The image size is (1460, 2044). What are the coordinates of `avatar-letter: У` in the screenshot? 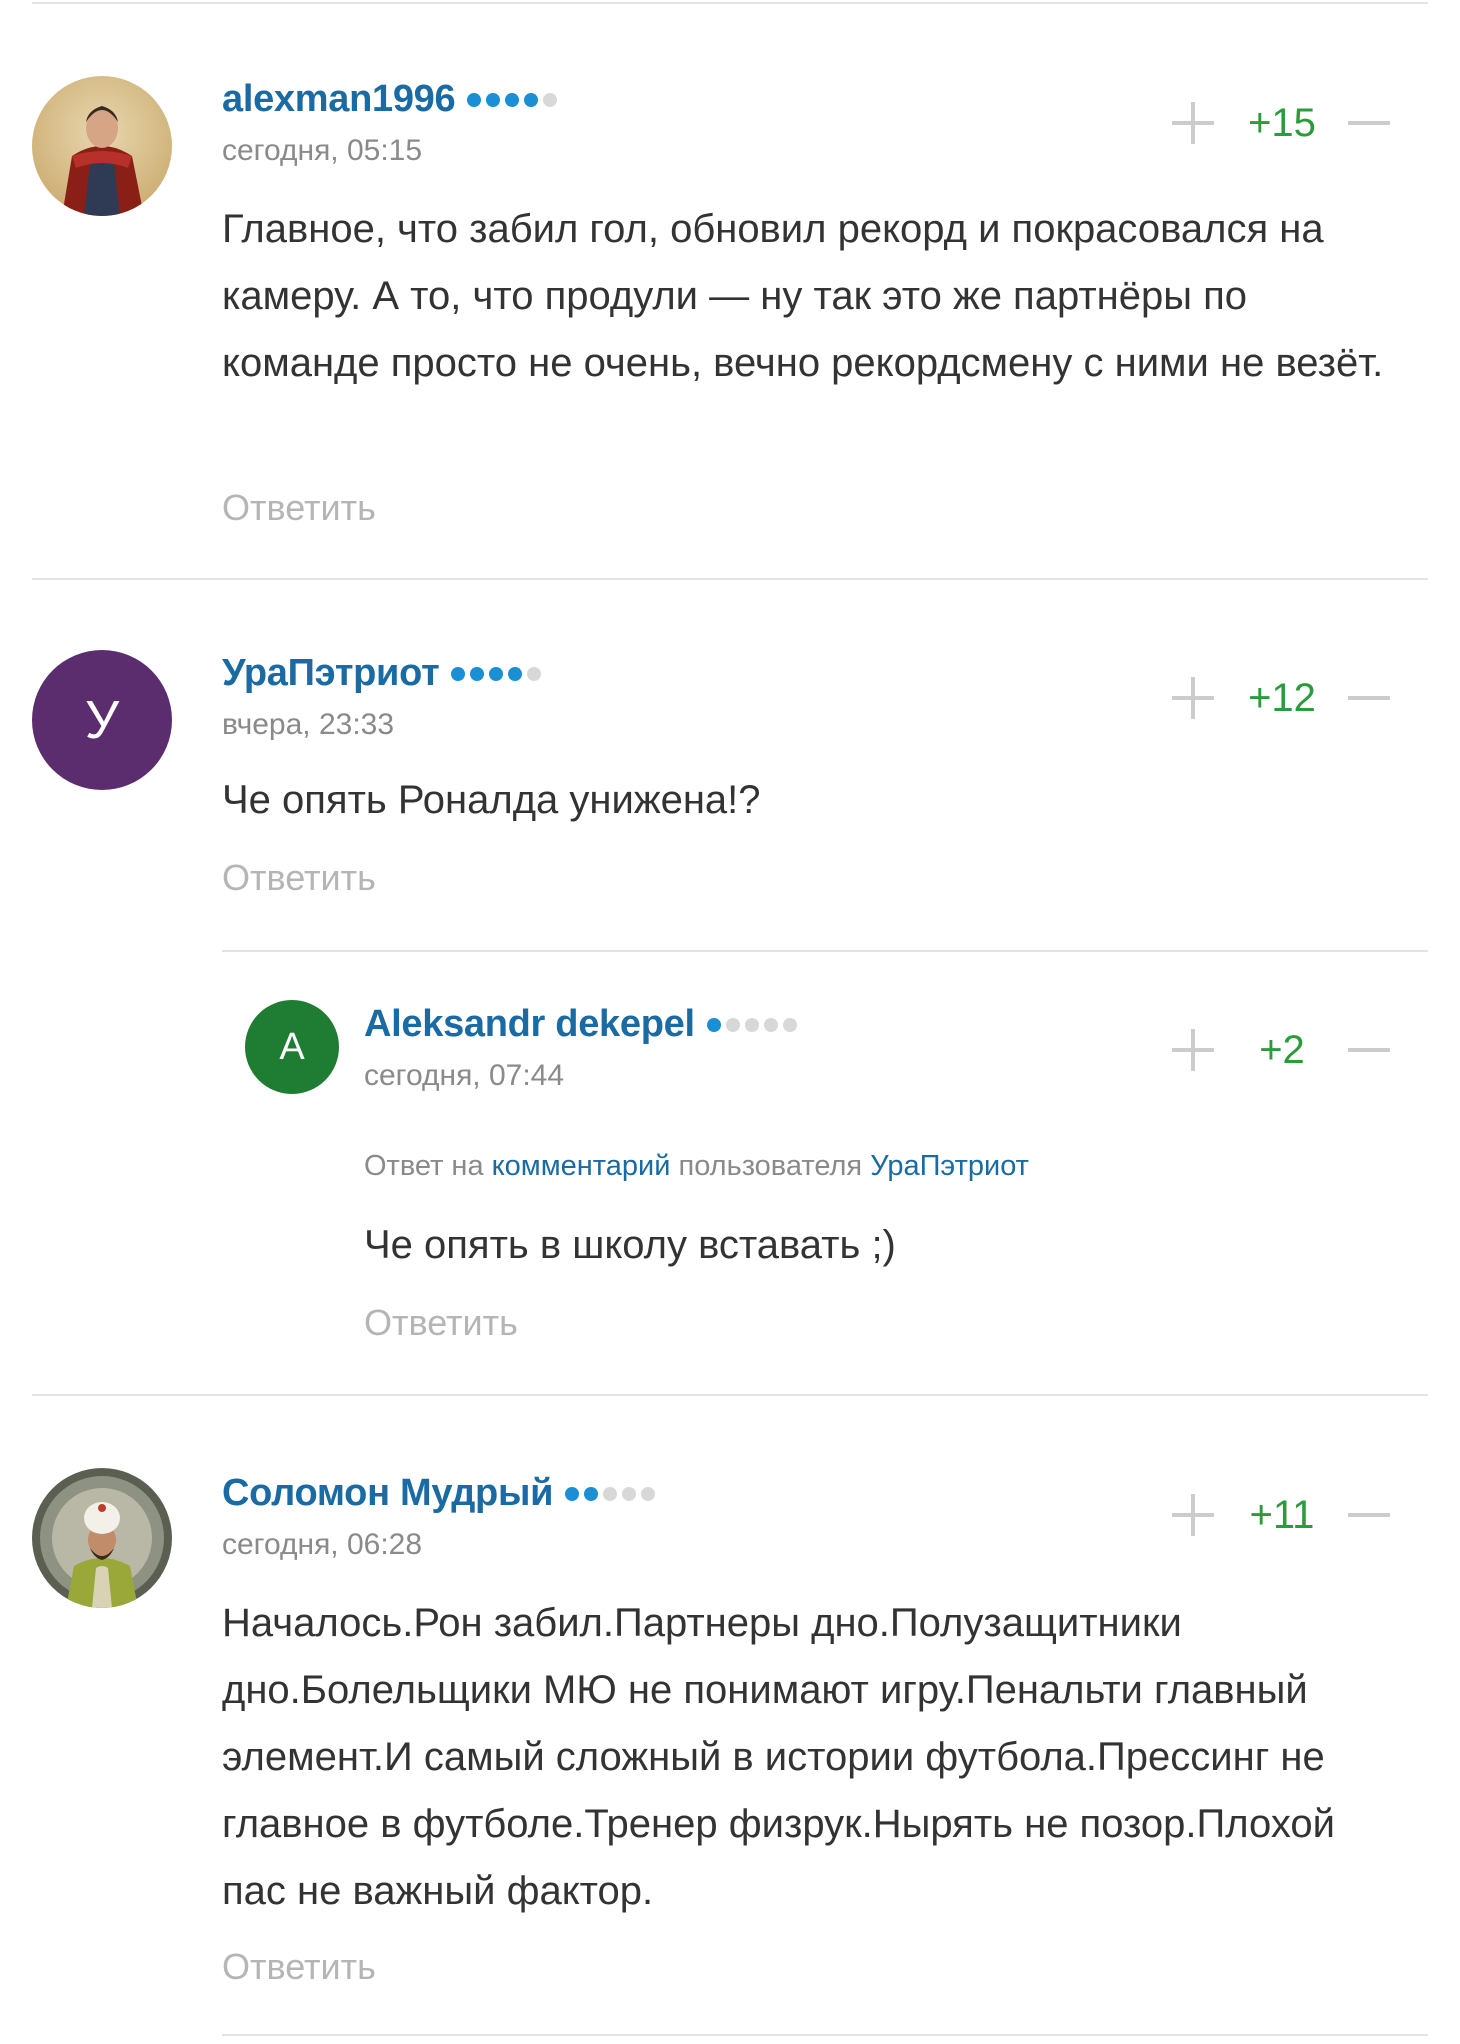 It's located at (102, 720).